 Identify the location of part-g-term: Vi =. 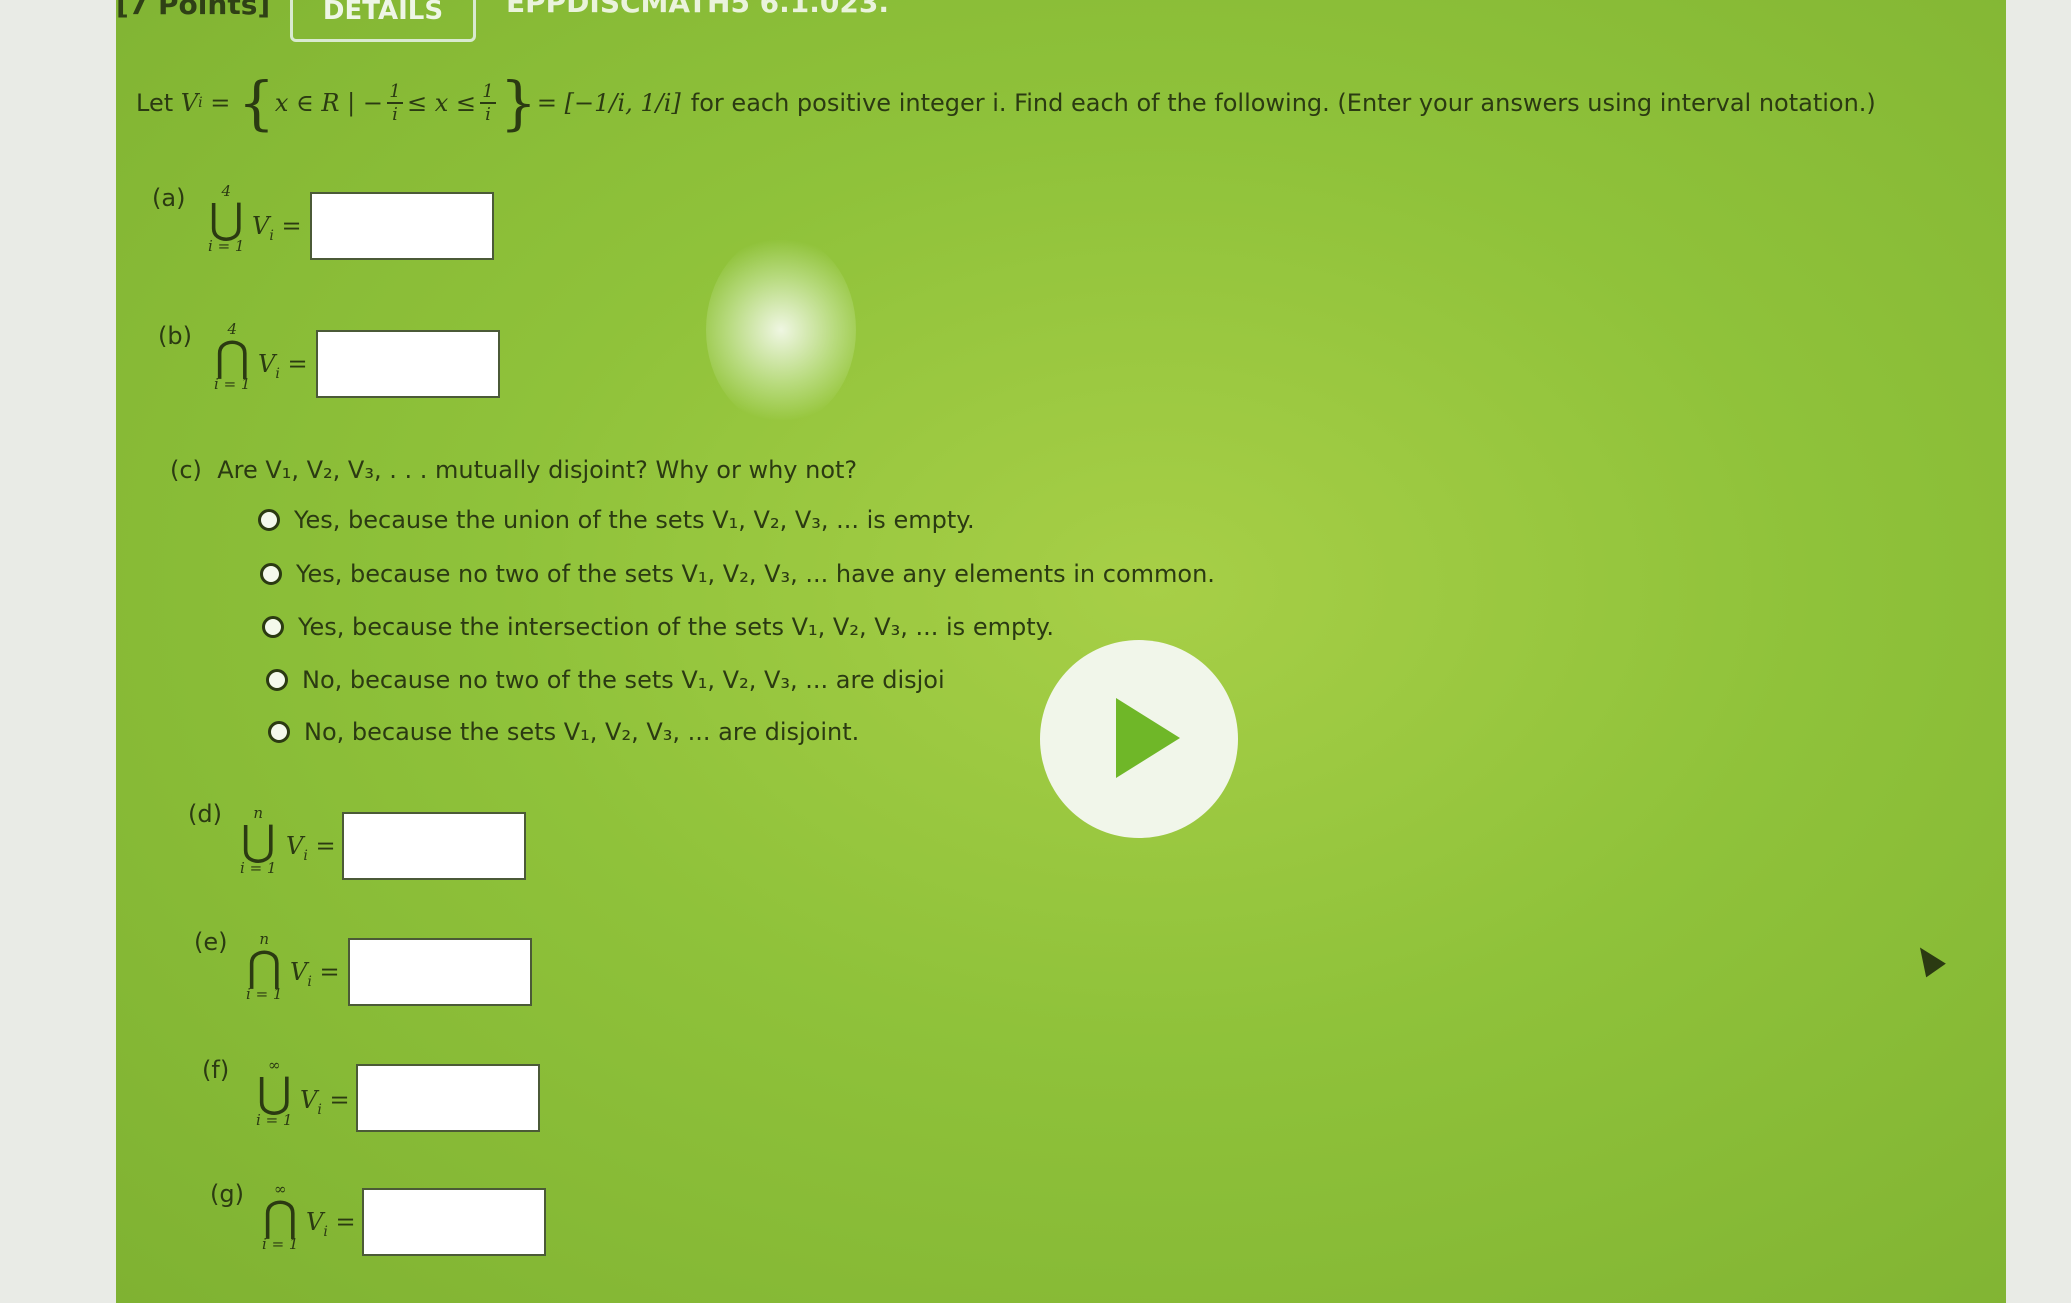
(331, 1224).